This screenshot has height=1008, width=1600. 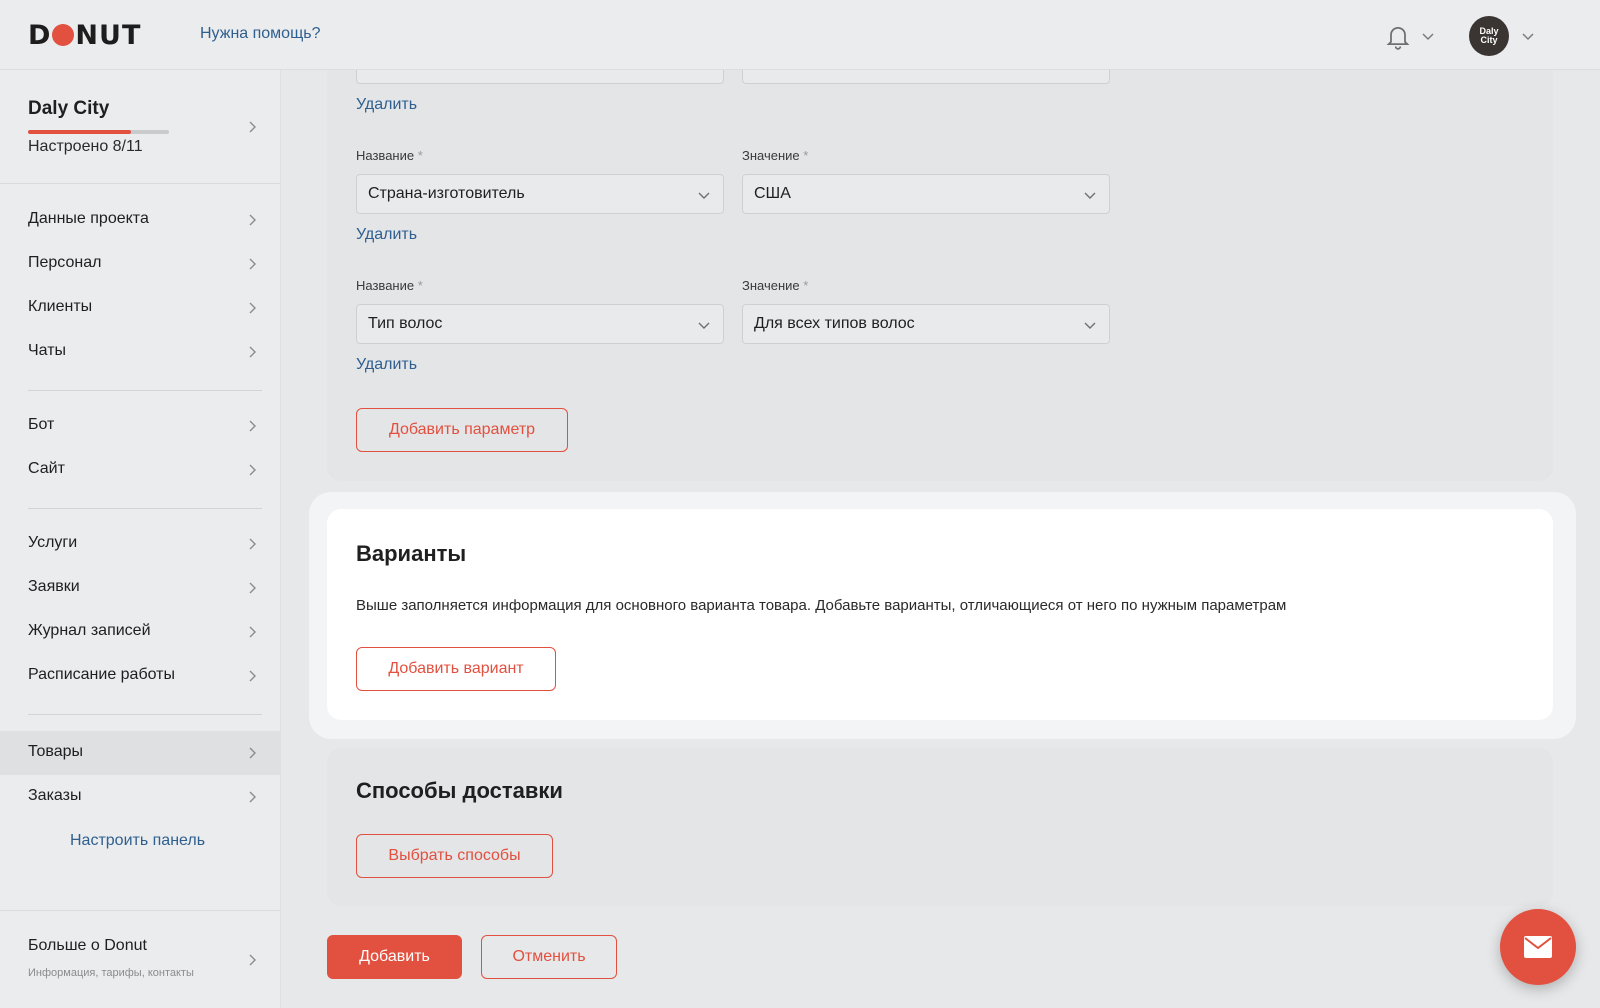 I want to click on sidebar-item-orders: Заказы, so click(x=140, y=797).